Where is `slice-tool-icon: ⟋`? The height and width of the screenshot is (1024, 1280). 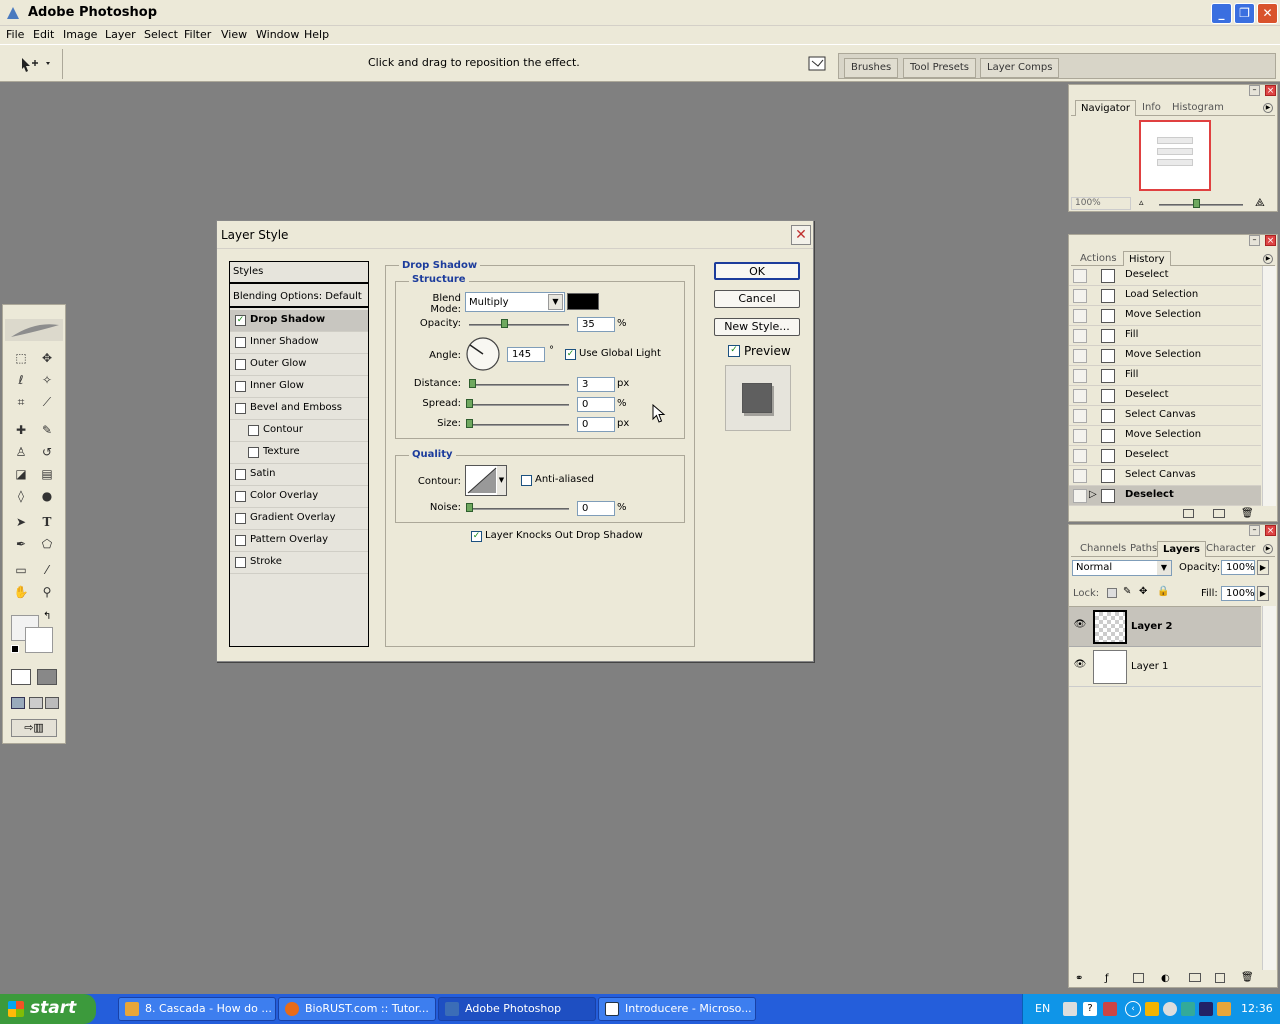 slice-tool-icon: ⟋ is located at coordinates (47, 402).